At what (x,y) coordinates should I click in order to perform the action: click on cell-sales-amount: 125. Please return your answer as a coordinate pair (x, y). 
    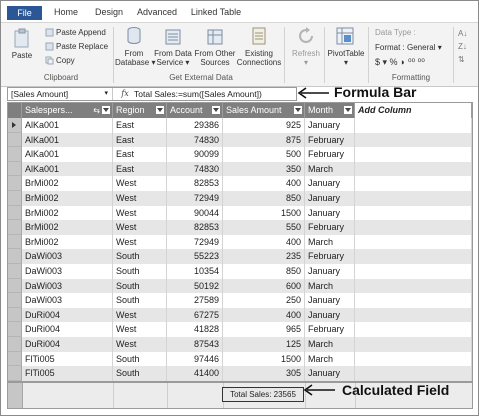
    Looking at the image, I should click on (264, 344).